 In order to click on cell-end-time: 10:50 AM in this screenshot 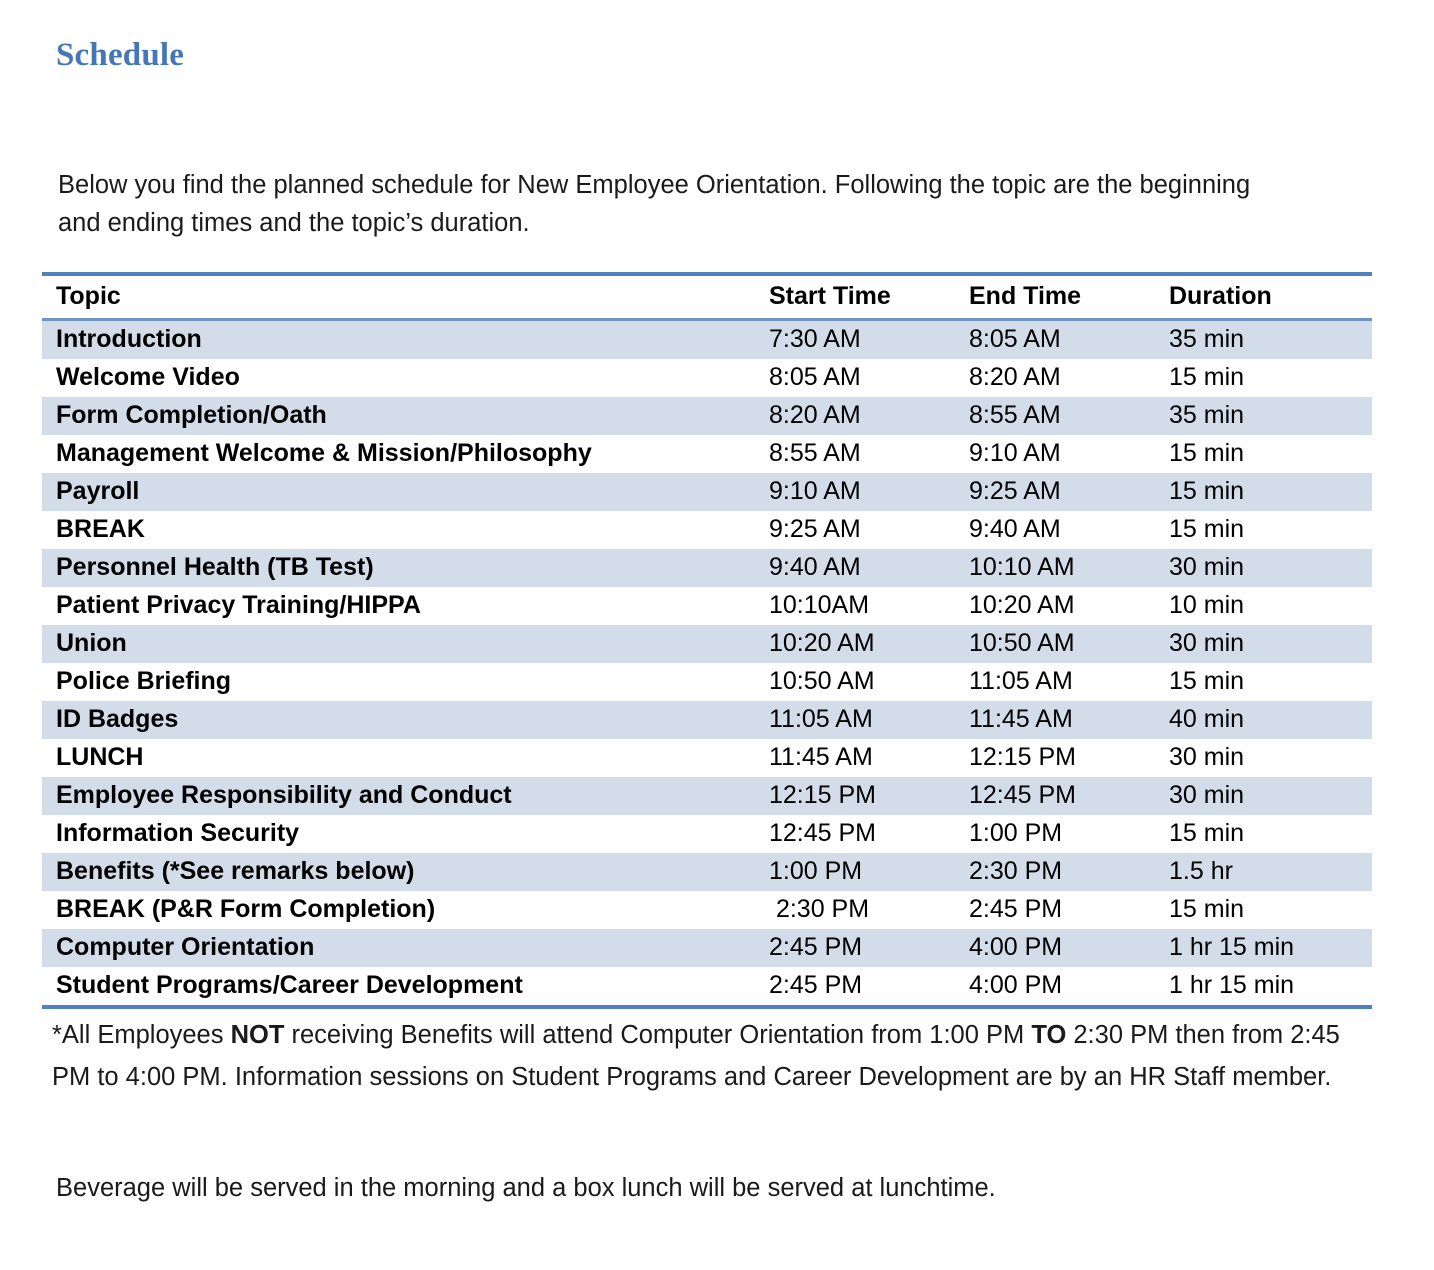, I will do `click(1055, 644)`.